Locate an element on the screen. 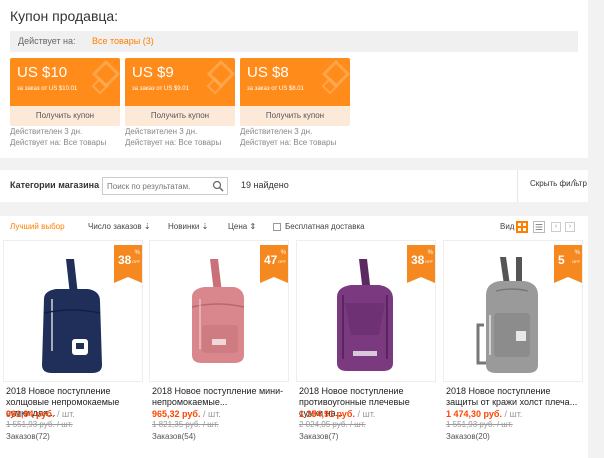 The image size is (604, 458). results-count: 19 найдено is located at coordinates (265, 185).